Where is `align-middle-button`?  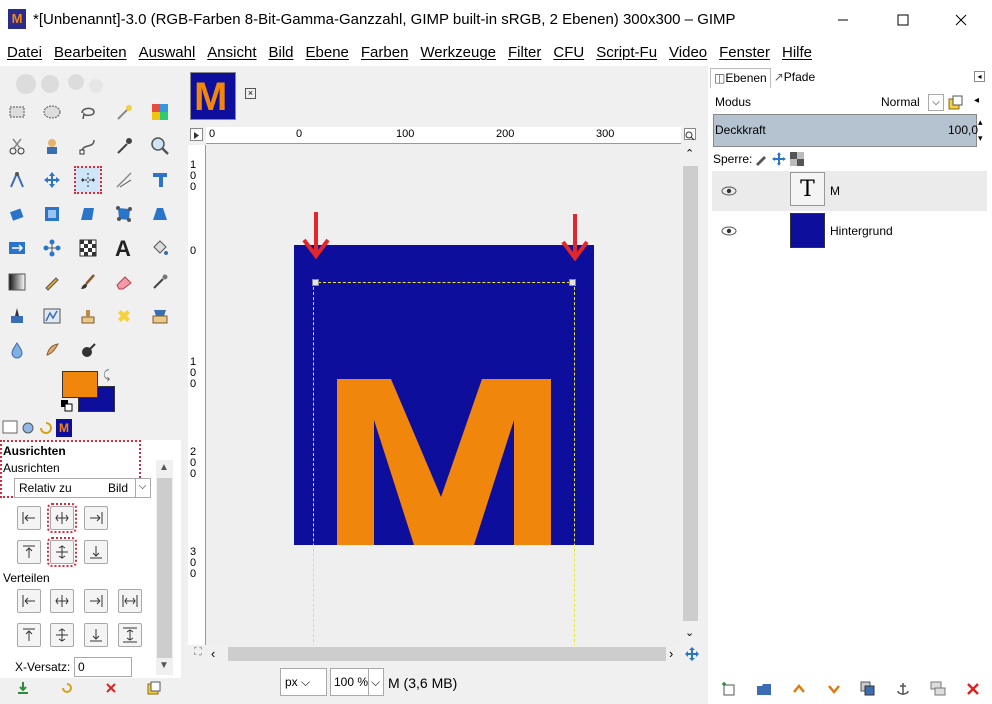 align-middle-button is located at coordinates (62, 552).